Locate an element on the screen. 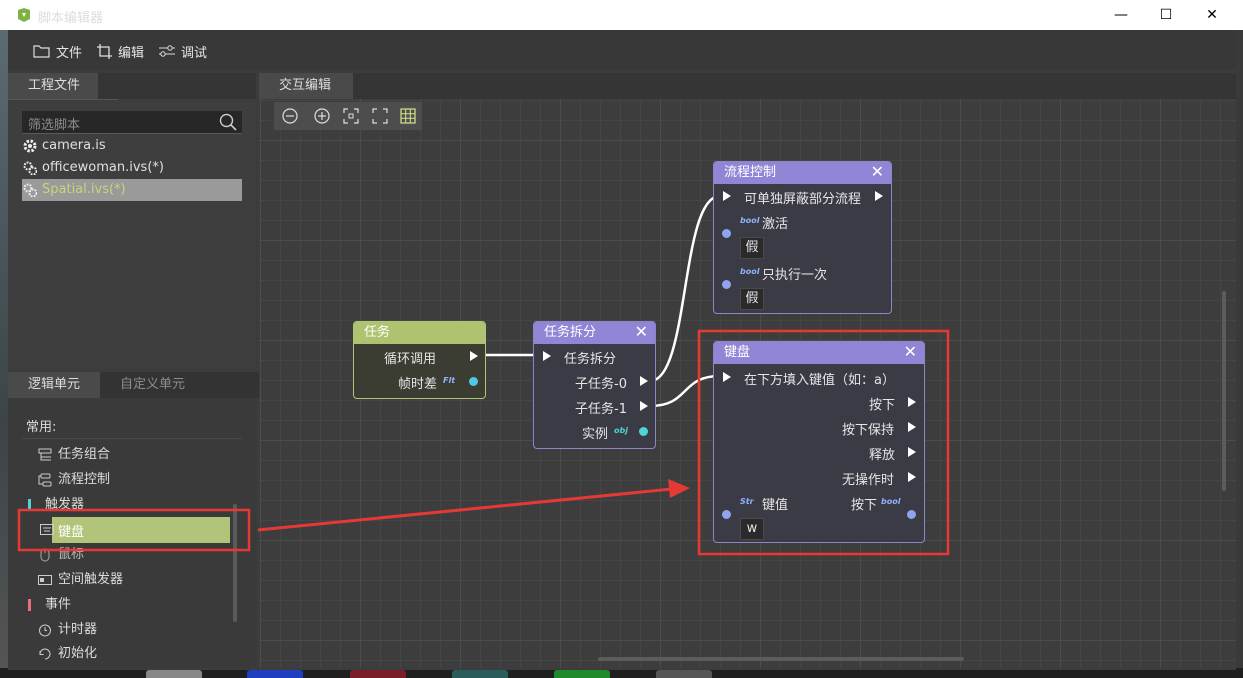 The image size is (1243, 678). string-in-port is located at coordinates (726, 514).